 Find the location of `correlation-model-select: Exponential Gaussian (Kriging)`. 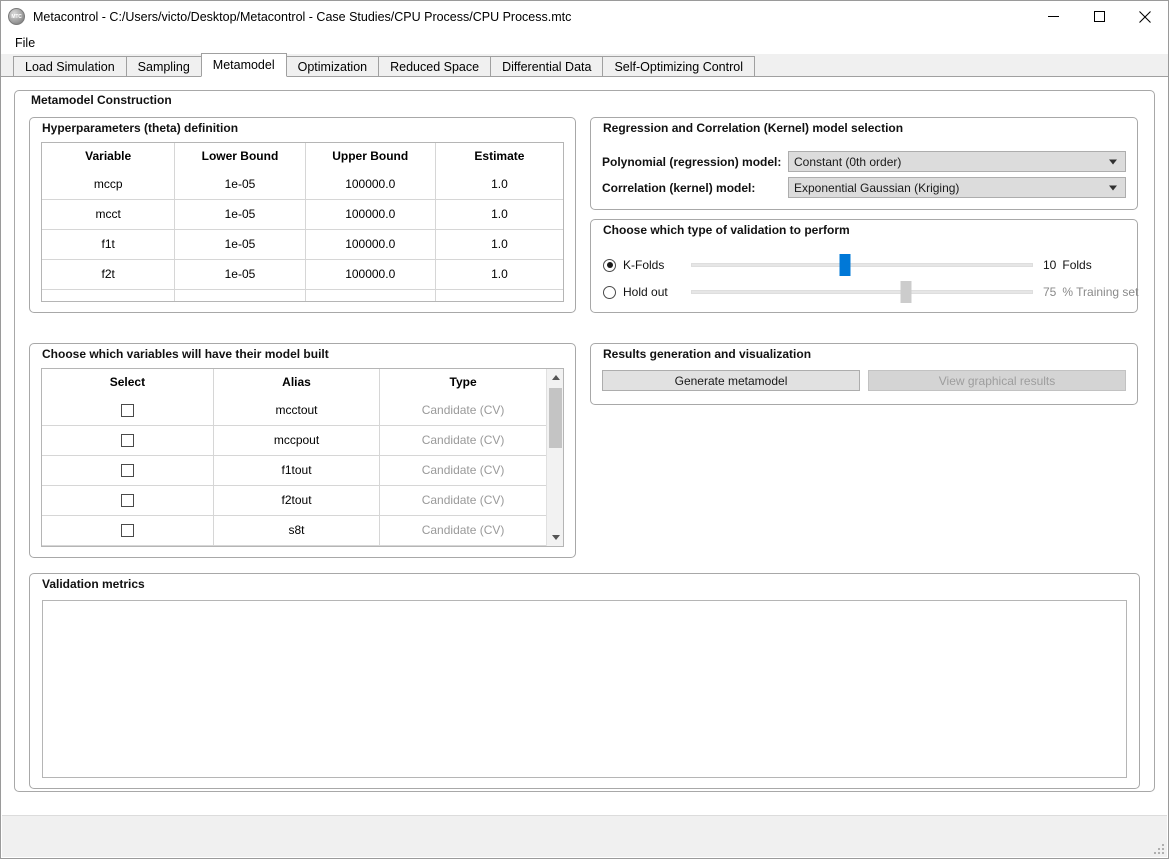

correlation-model-select: Exponential Gaussian (Kriging) is located at coordinates (957, 187).